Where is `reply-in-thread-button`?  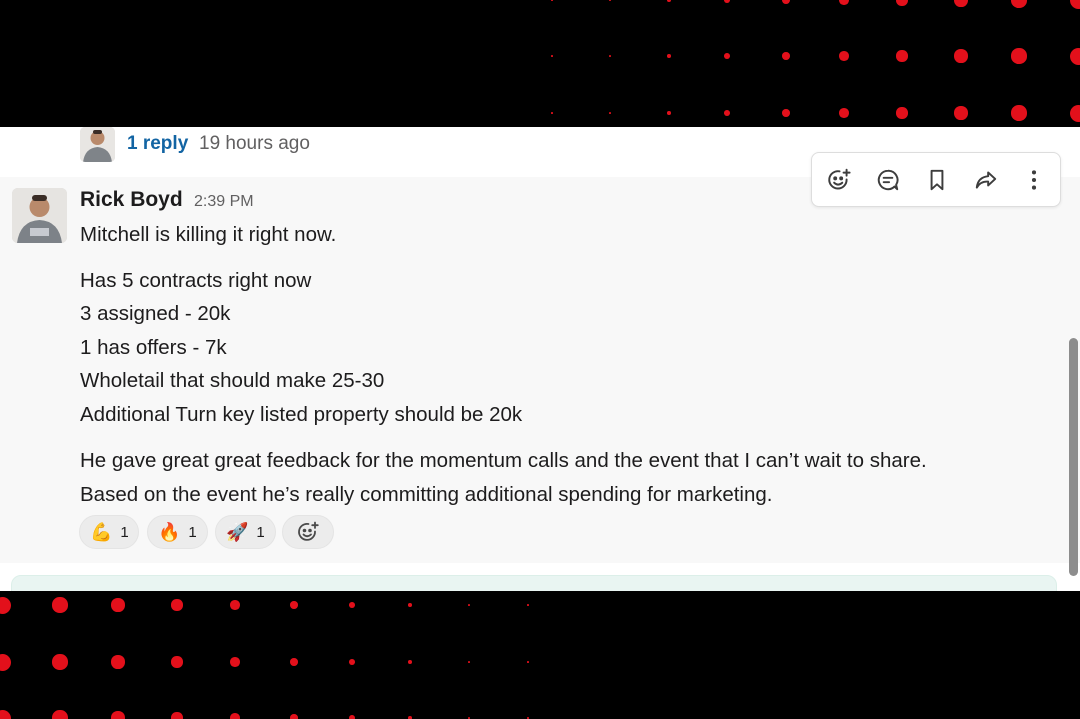 reply-in-thread-button is located at coordinates (888, 180).